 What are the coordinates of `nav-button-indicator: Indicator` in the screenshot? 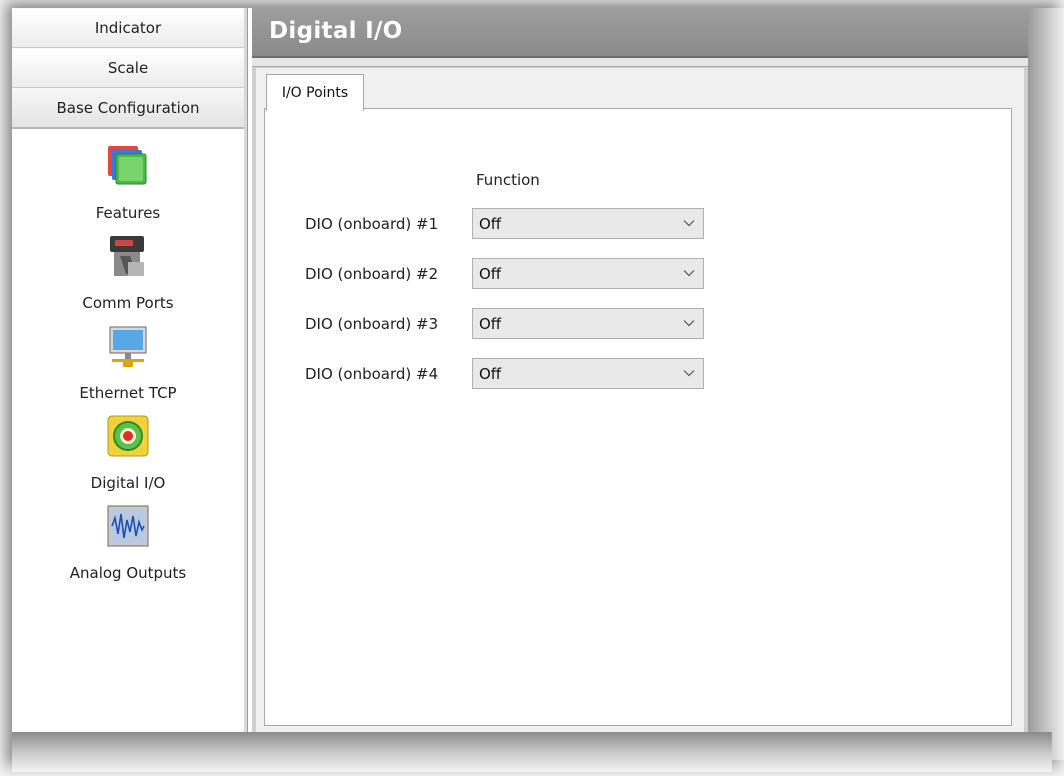 It's located at (128, 28).